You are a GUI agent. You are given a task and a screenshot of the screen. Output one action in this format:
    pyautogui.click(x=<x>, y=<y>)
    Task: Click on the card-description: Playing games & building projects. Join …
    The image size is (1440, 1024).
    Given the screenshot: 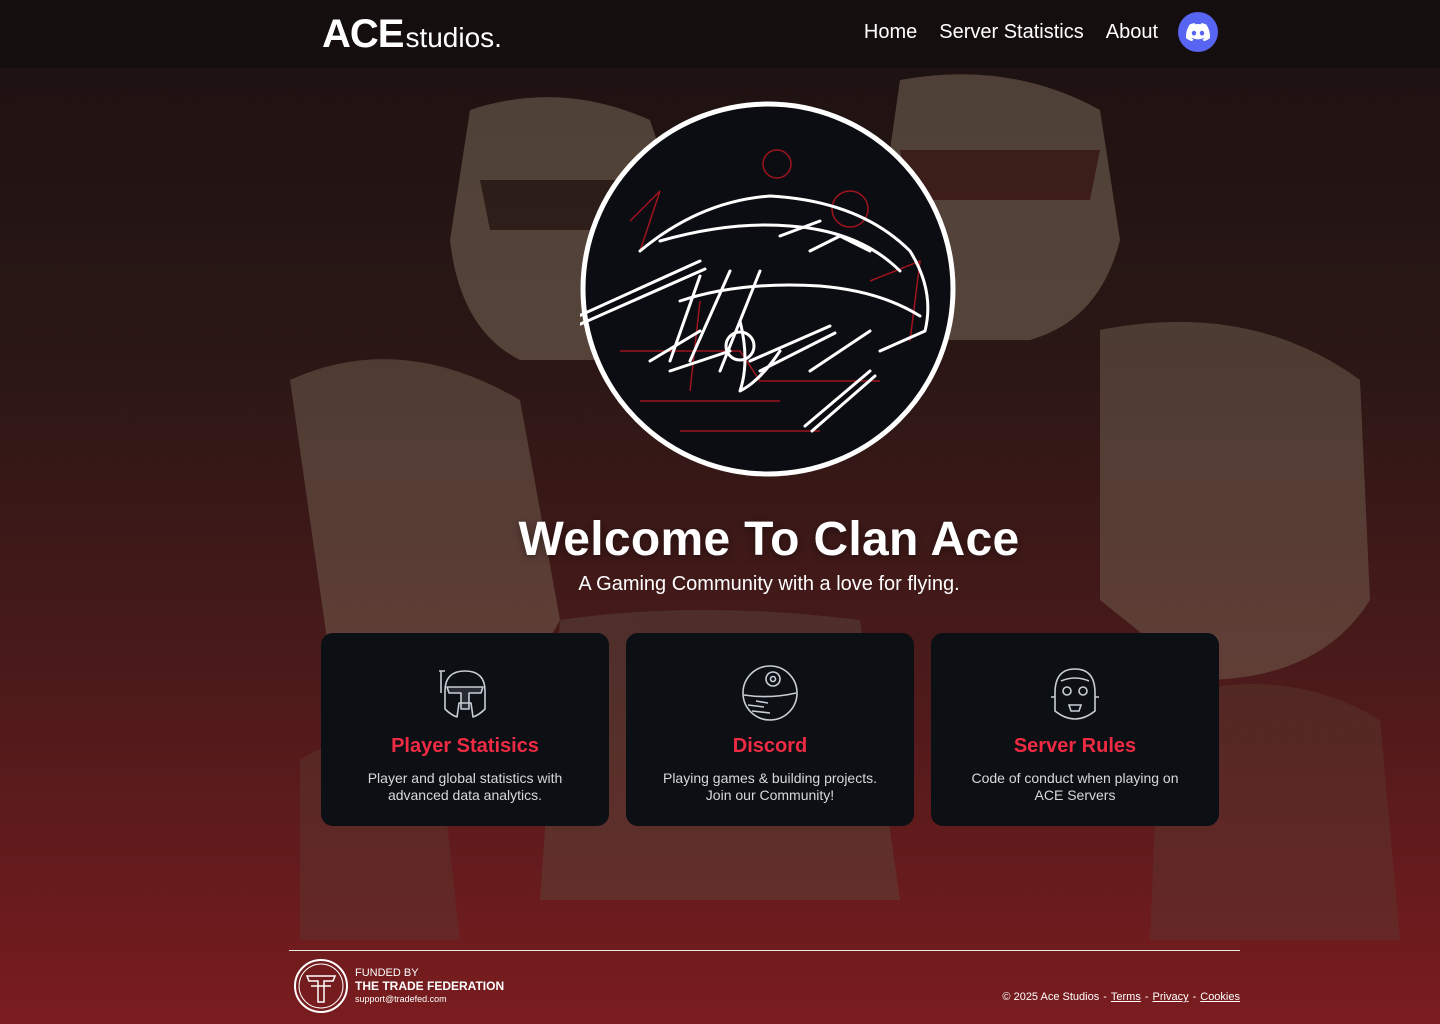 What is the action you would take?
    pyautogui.click(x=769, y=786)
    